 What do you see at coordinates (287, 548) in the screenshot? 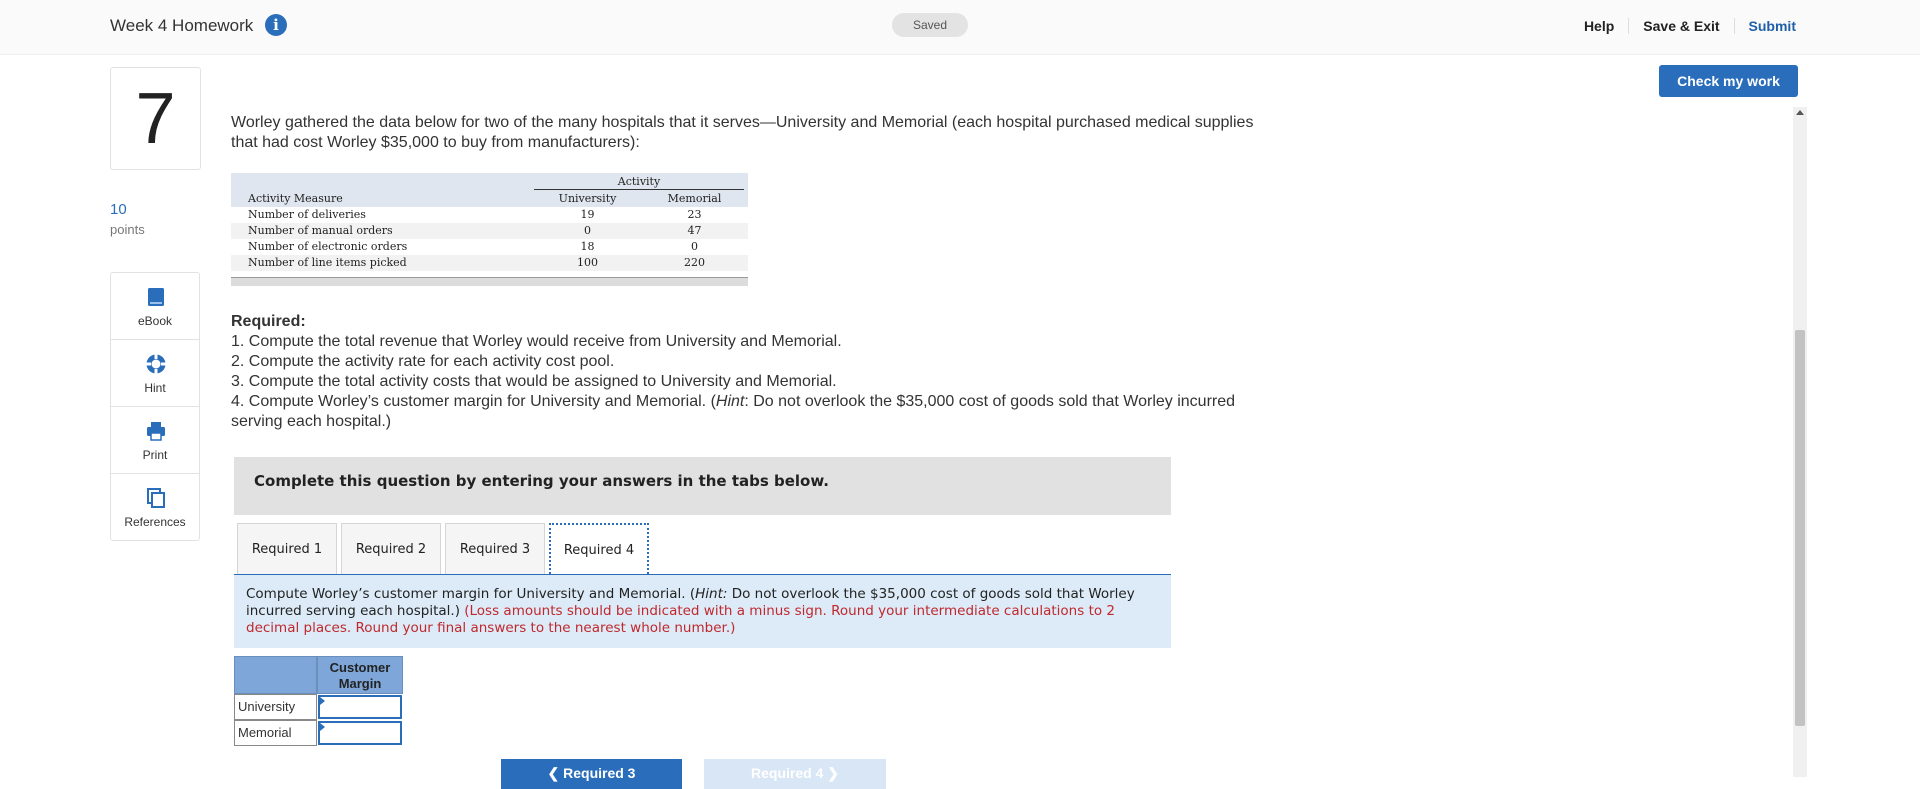
I see `tab-required-1: Required 1` at bounding box center [287, 548].